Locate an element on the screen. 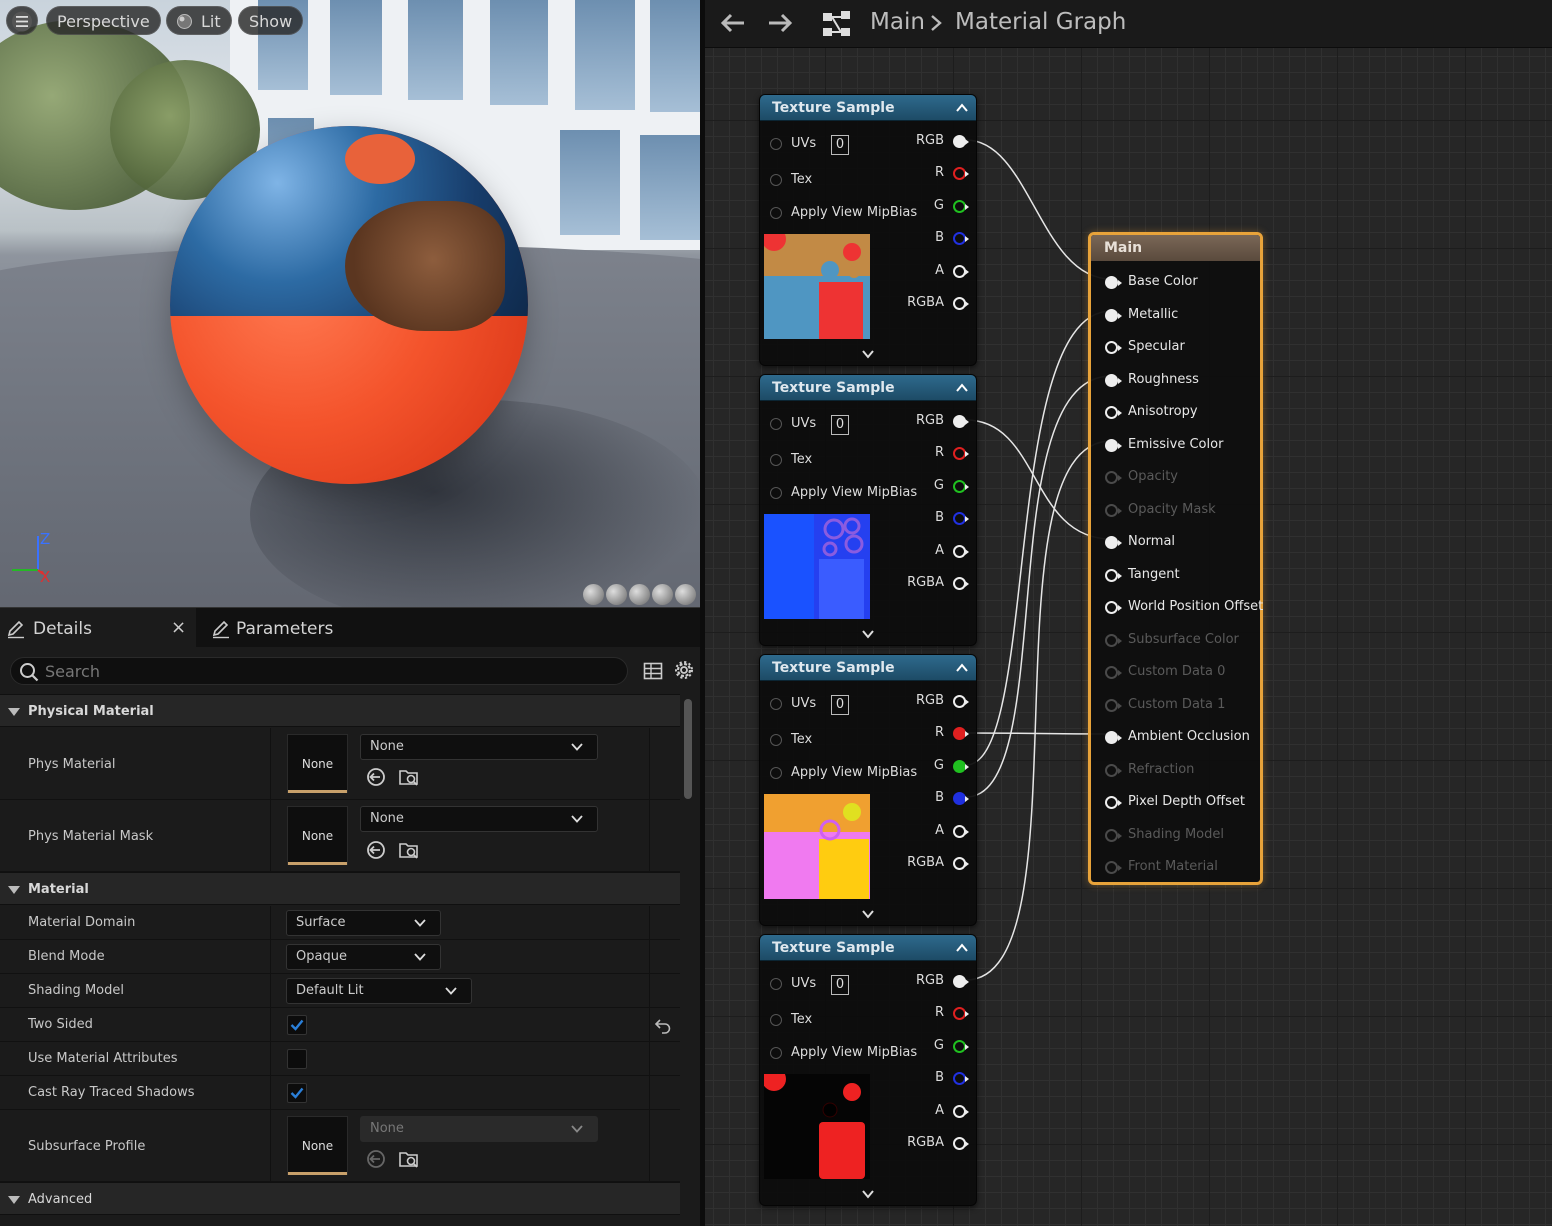  forward-arrow-icon is located at coordinates (780, 23).